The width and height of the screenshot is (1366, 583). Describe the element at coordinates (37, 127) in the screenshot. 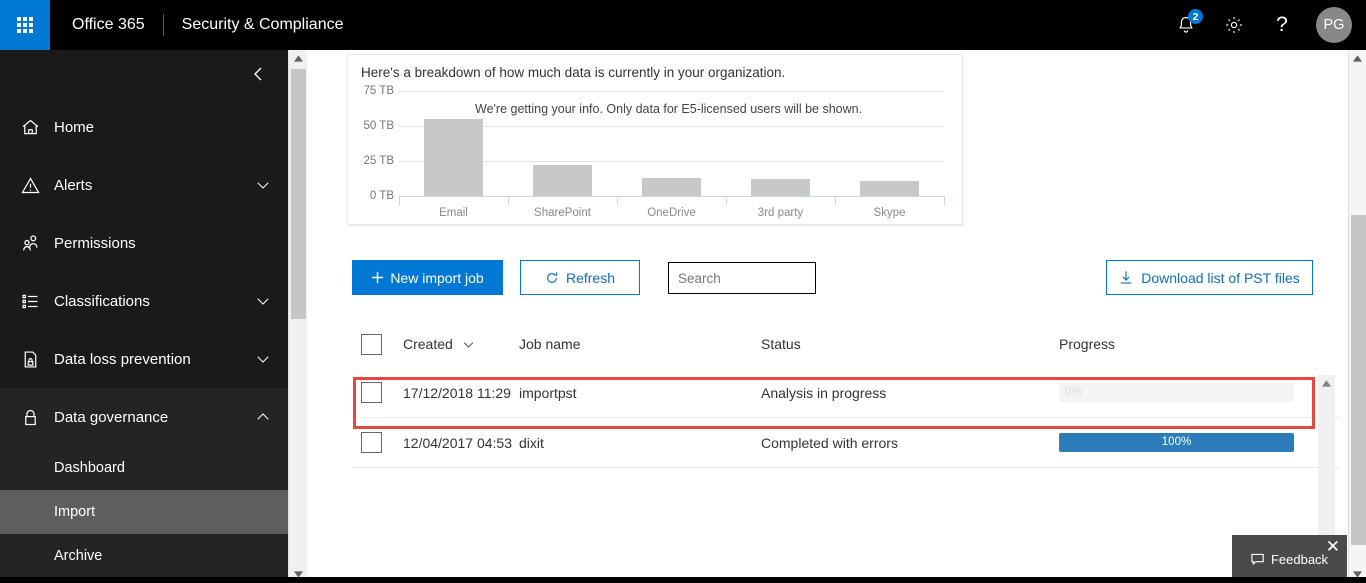

I see `home-icon` at that location.